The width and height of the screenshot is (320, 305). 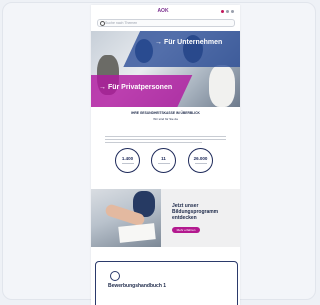 I want to click on site-header: AOK Suche nach Themen, so click(x=165, y=18).